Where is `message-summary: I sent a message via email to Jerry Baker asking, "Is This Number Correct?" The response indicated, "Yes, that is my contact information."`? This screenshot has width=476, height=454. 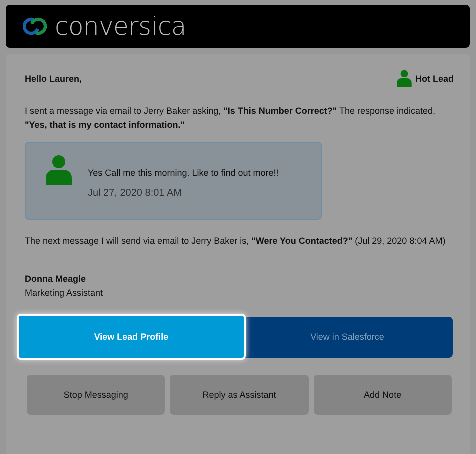 message-summary: I sent a message via email to Jerry Baker asking, "Is This Number Correct?" The response indicated, "Yes, that is my contact information." is located at coordinates (231, 118).